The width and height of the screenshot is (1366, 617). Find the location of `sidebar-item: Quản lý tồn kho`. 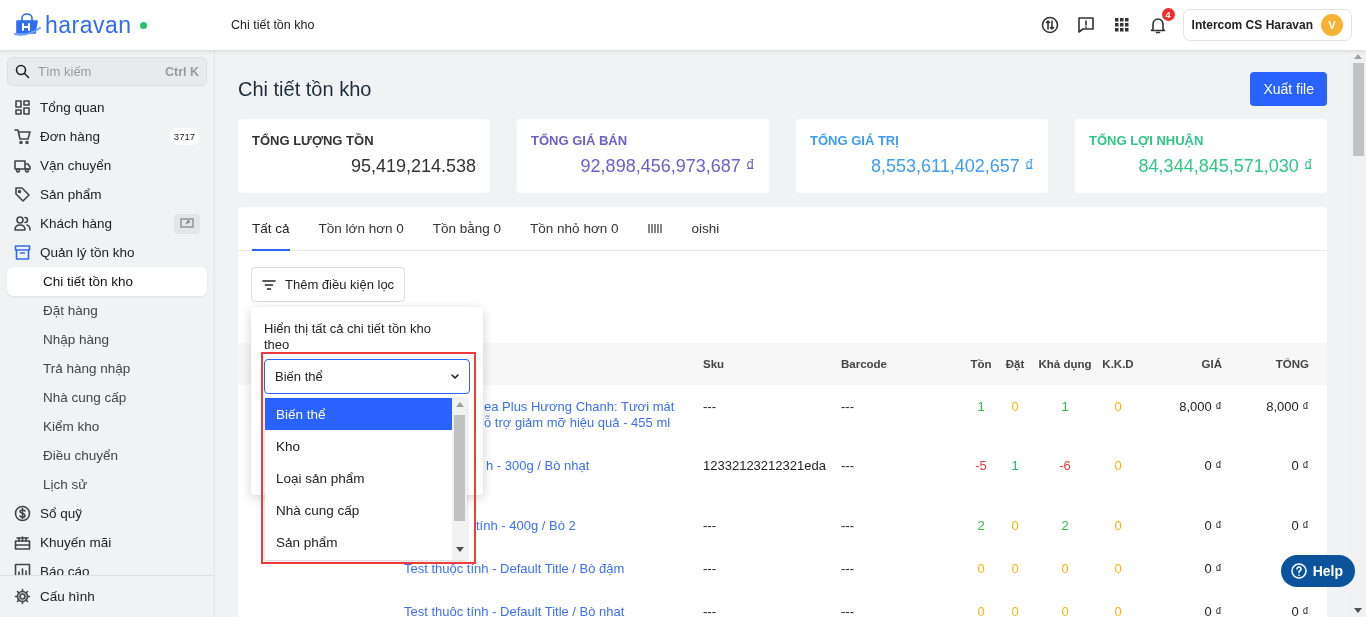

sidebar-item: Quản lý tồn kho is located at coordinates (107, 252).